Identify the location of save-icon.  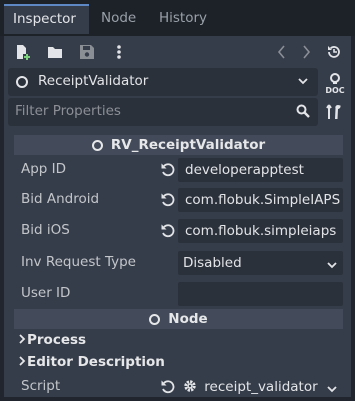
(87, 52).